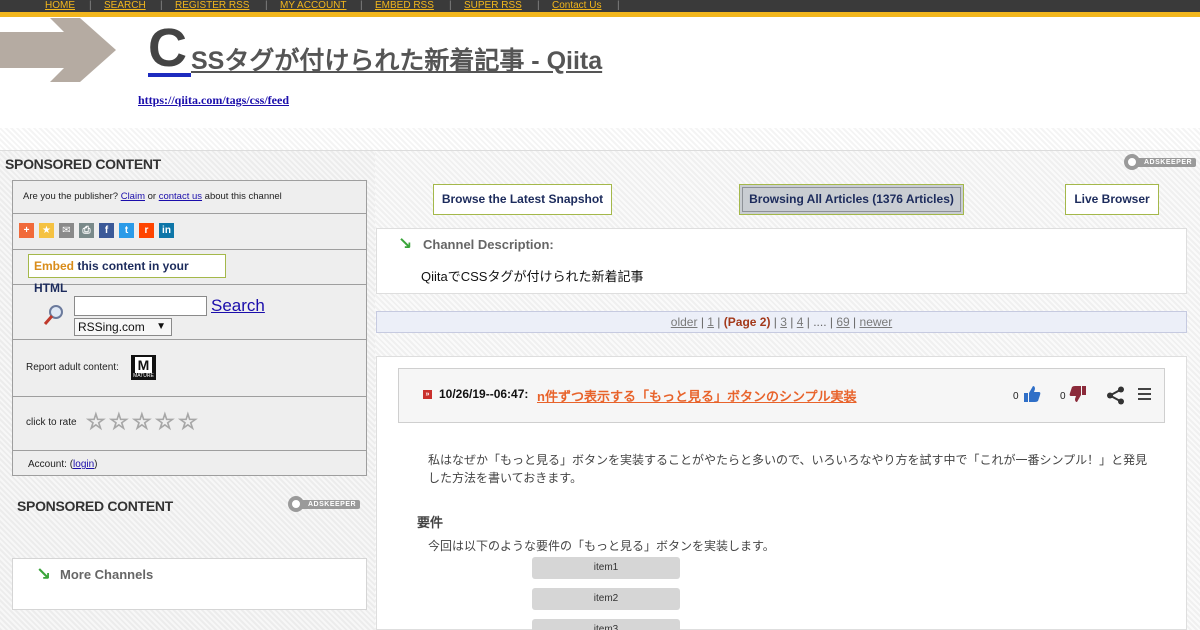 The width and height of the screenshot is (1200, 630). I want to click on hamburger-menu-icon, so click(1144, 395).